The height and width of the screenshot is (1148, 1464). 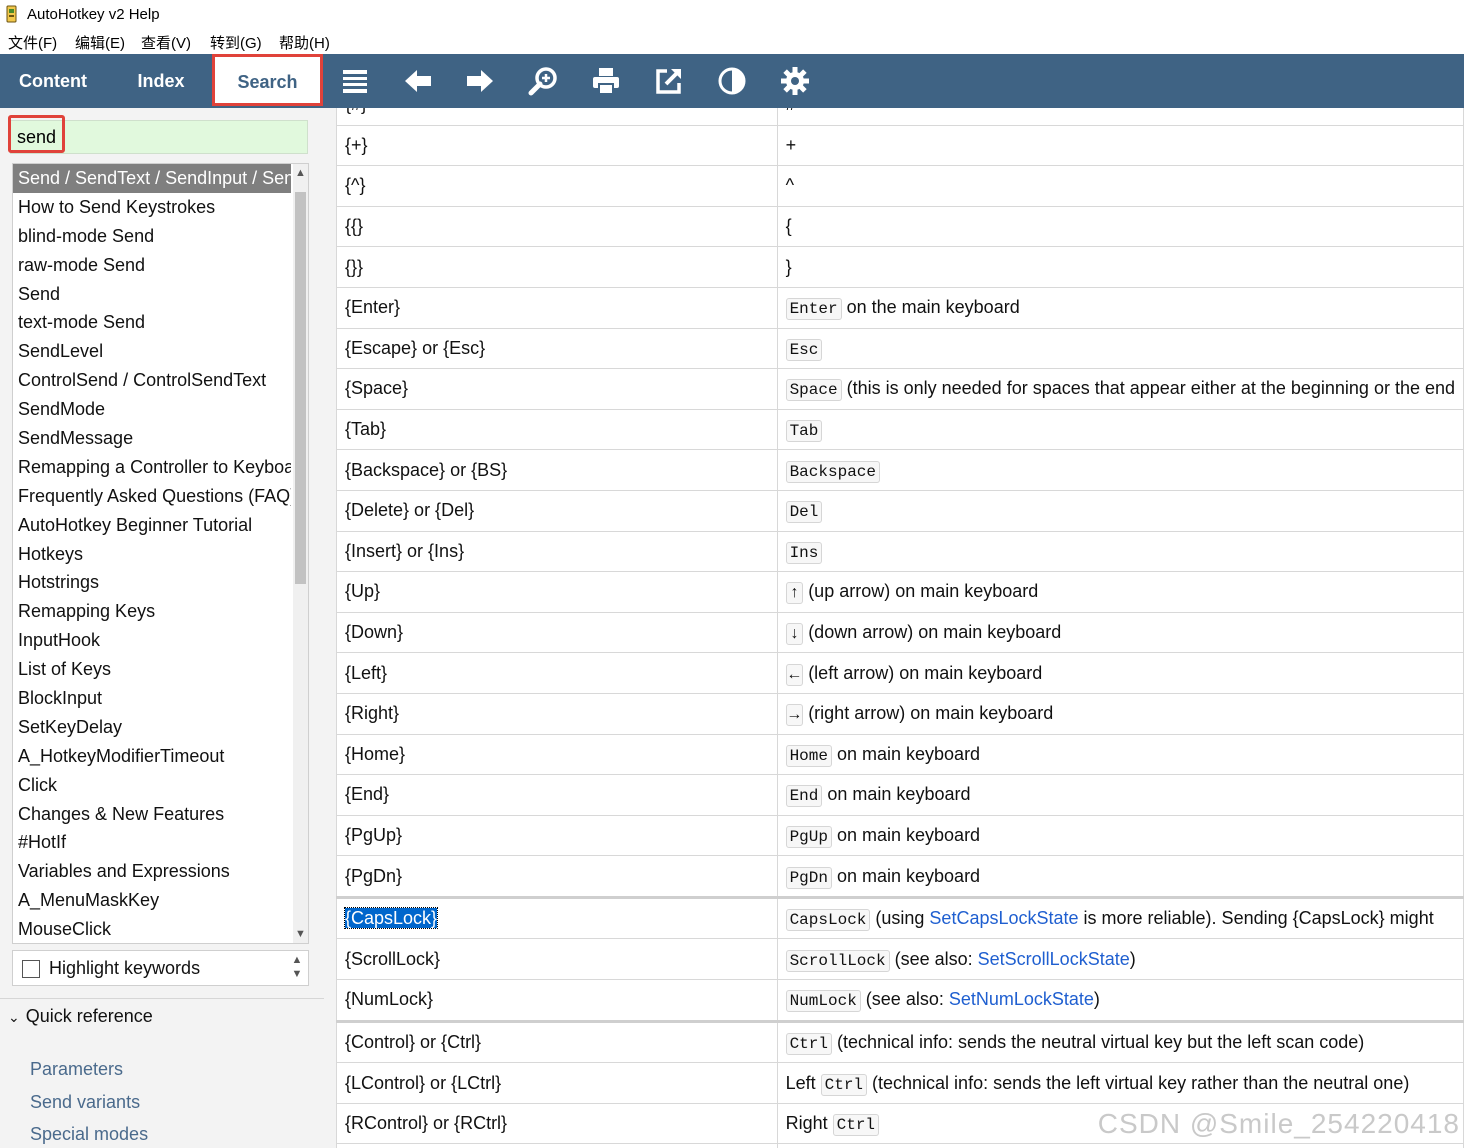 What do you see at coordinates (152, 785) in the screenshot?
I see `search-result-item: Click` at bounding box center [152, 785].